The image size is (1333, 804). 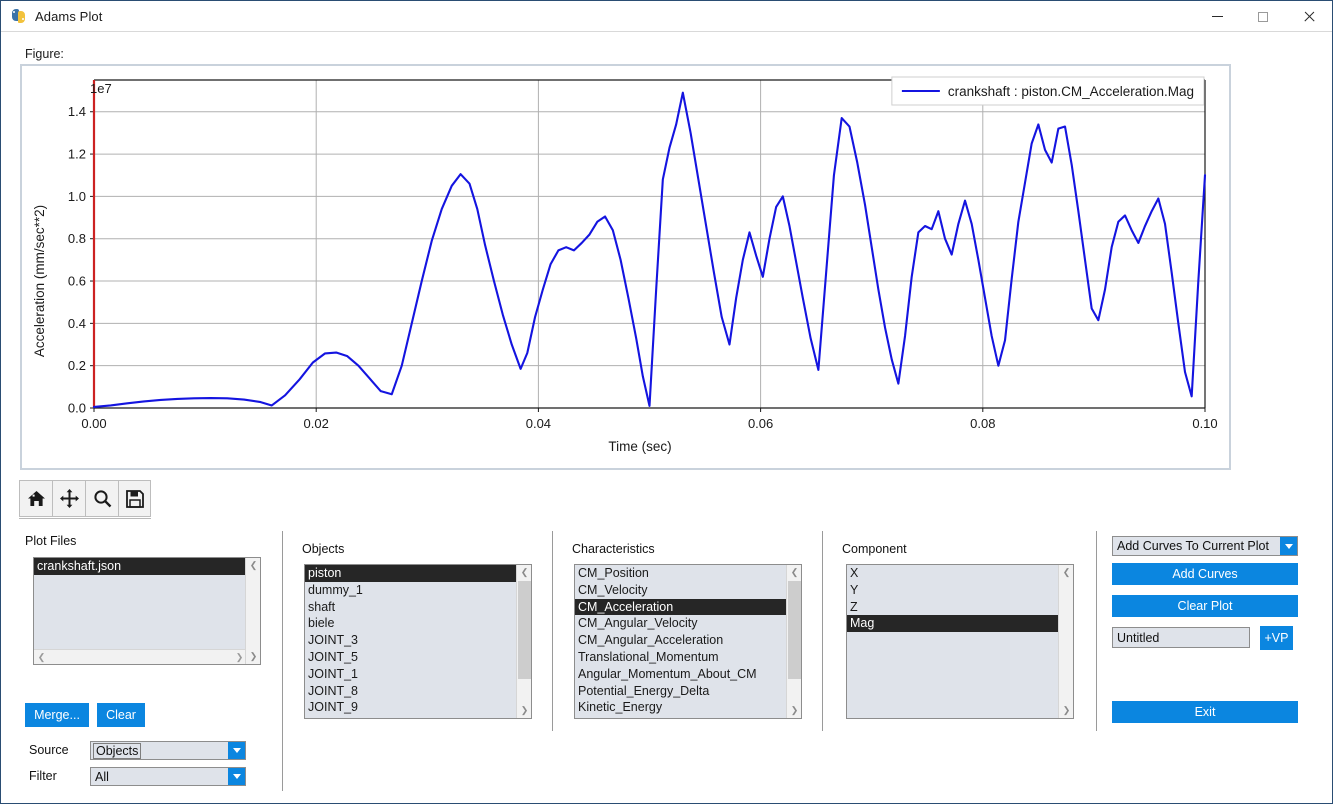 I want to click on component-listbox: X Y Z Mag ❮ ❯, so click(x=960, y=641).